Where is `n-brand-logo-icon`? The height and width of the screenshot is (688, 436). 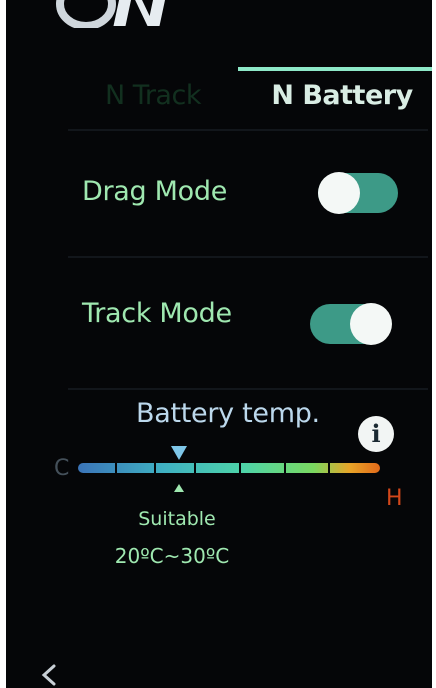 n-brand-logo-icon is located at coordinates (112, 14).